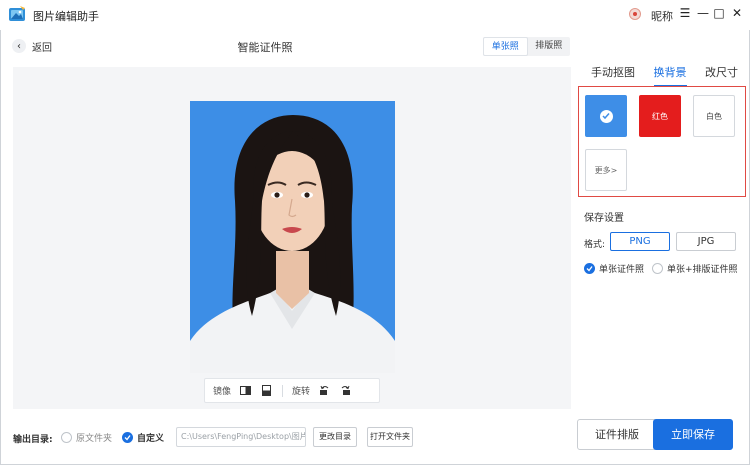 This screenshot has width=750, height=465. I want to click on photo-toolbar: 镜像 旋转, so click(292, 390).